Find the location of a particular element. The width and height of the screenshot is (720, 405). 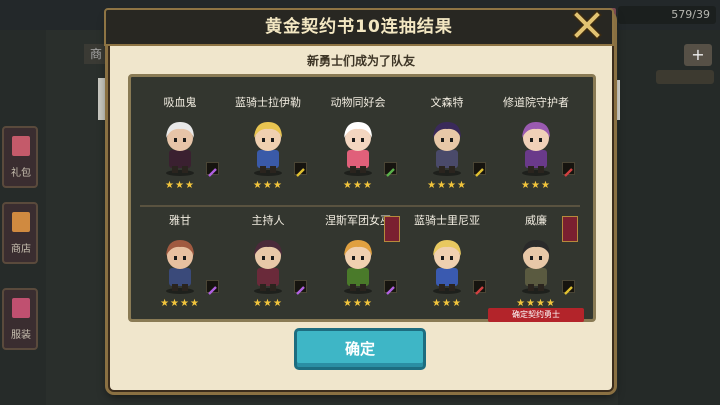

hero-card: 主持人 ★★★ is located at coordinates (268, 272).